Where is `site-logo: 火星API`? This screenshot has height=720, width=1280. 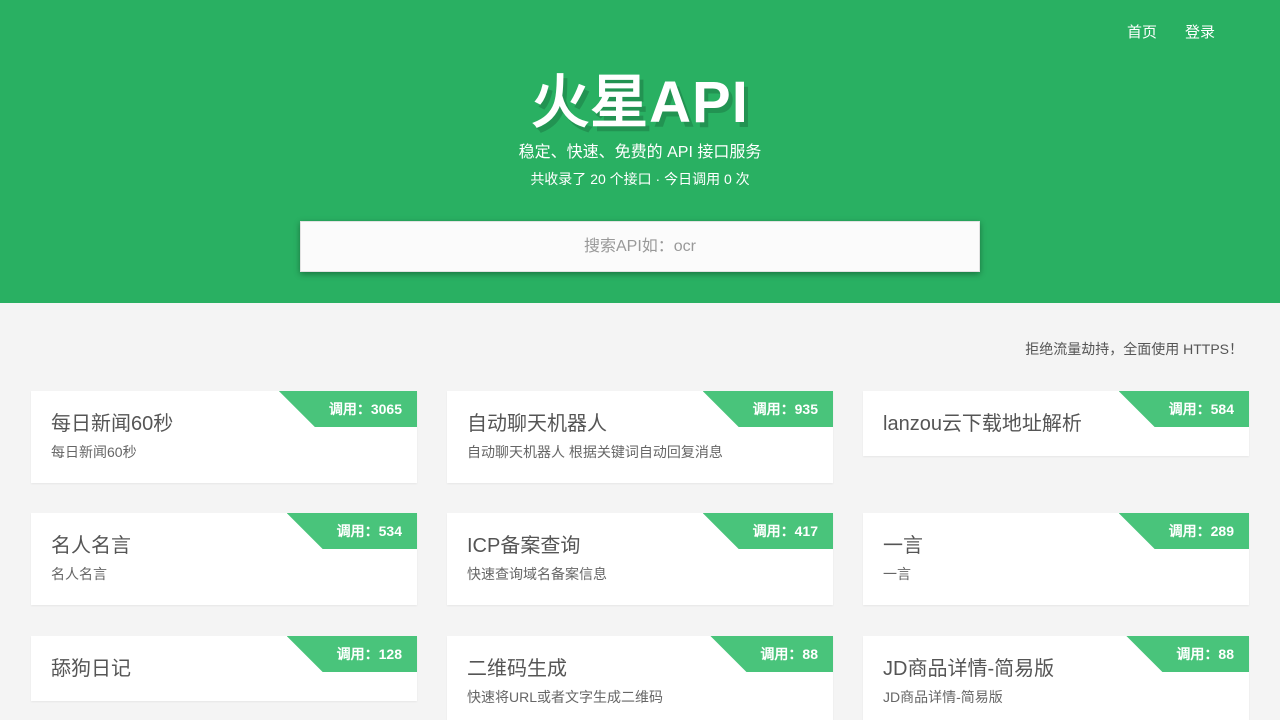 site-logo: 火星API is located at coordinates (640, 103).